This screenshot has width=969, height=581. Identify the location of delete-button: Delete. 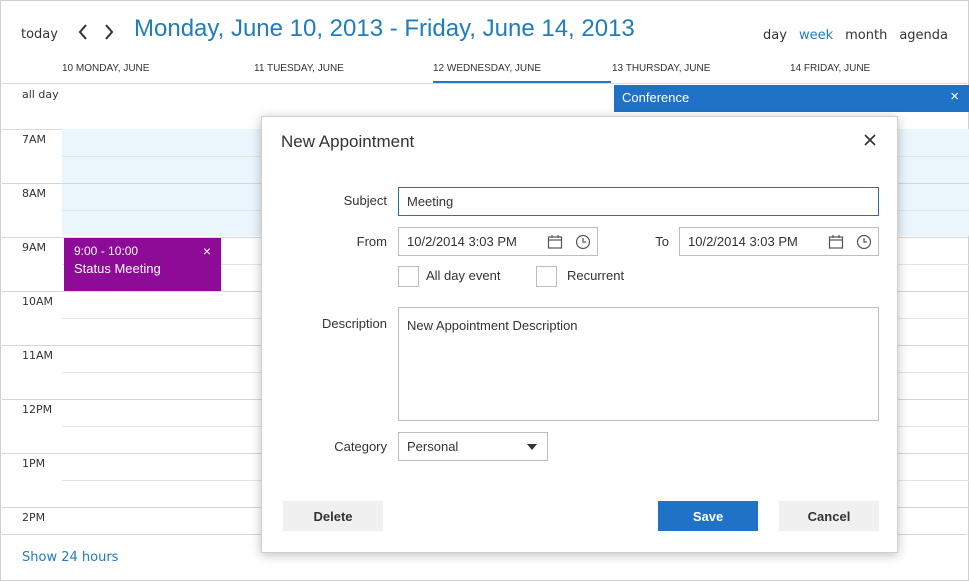
(333, 516).